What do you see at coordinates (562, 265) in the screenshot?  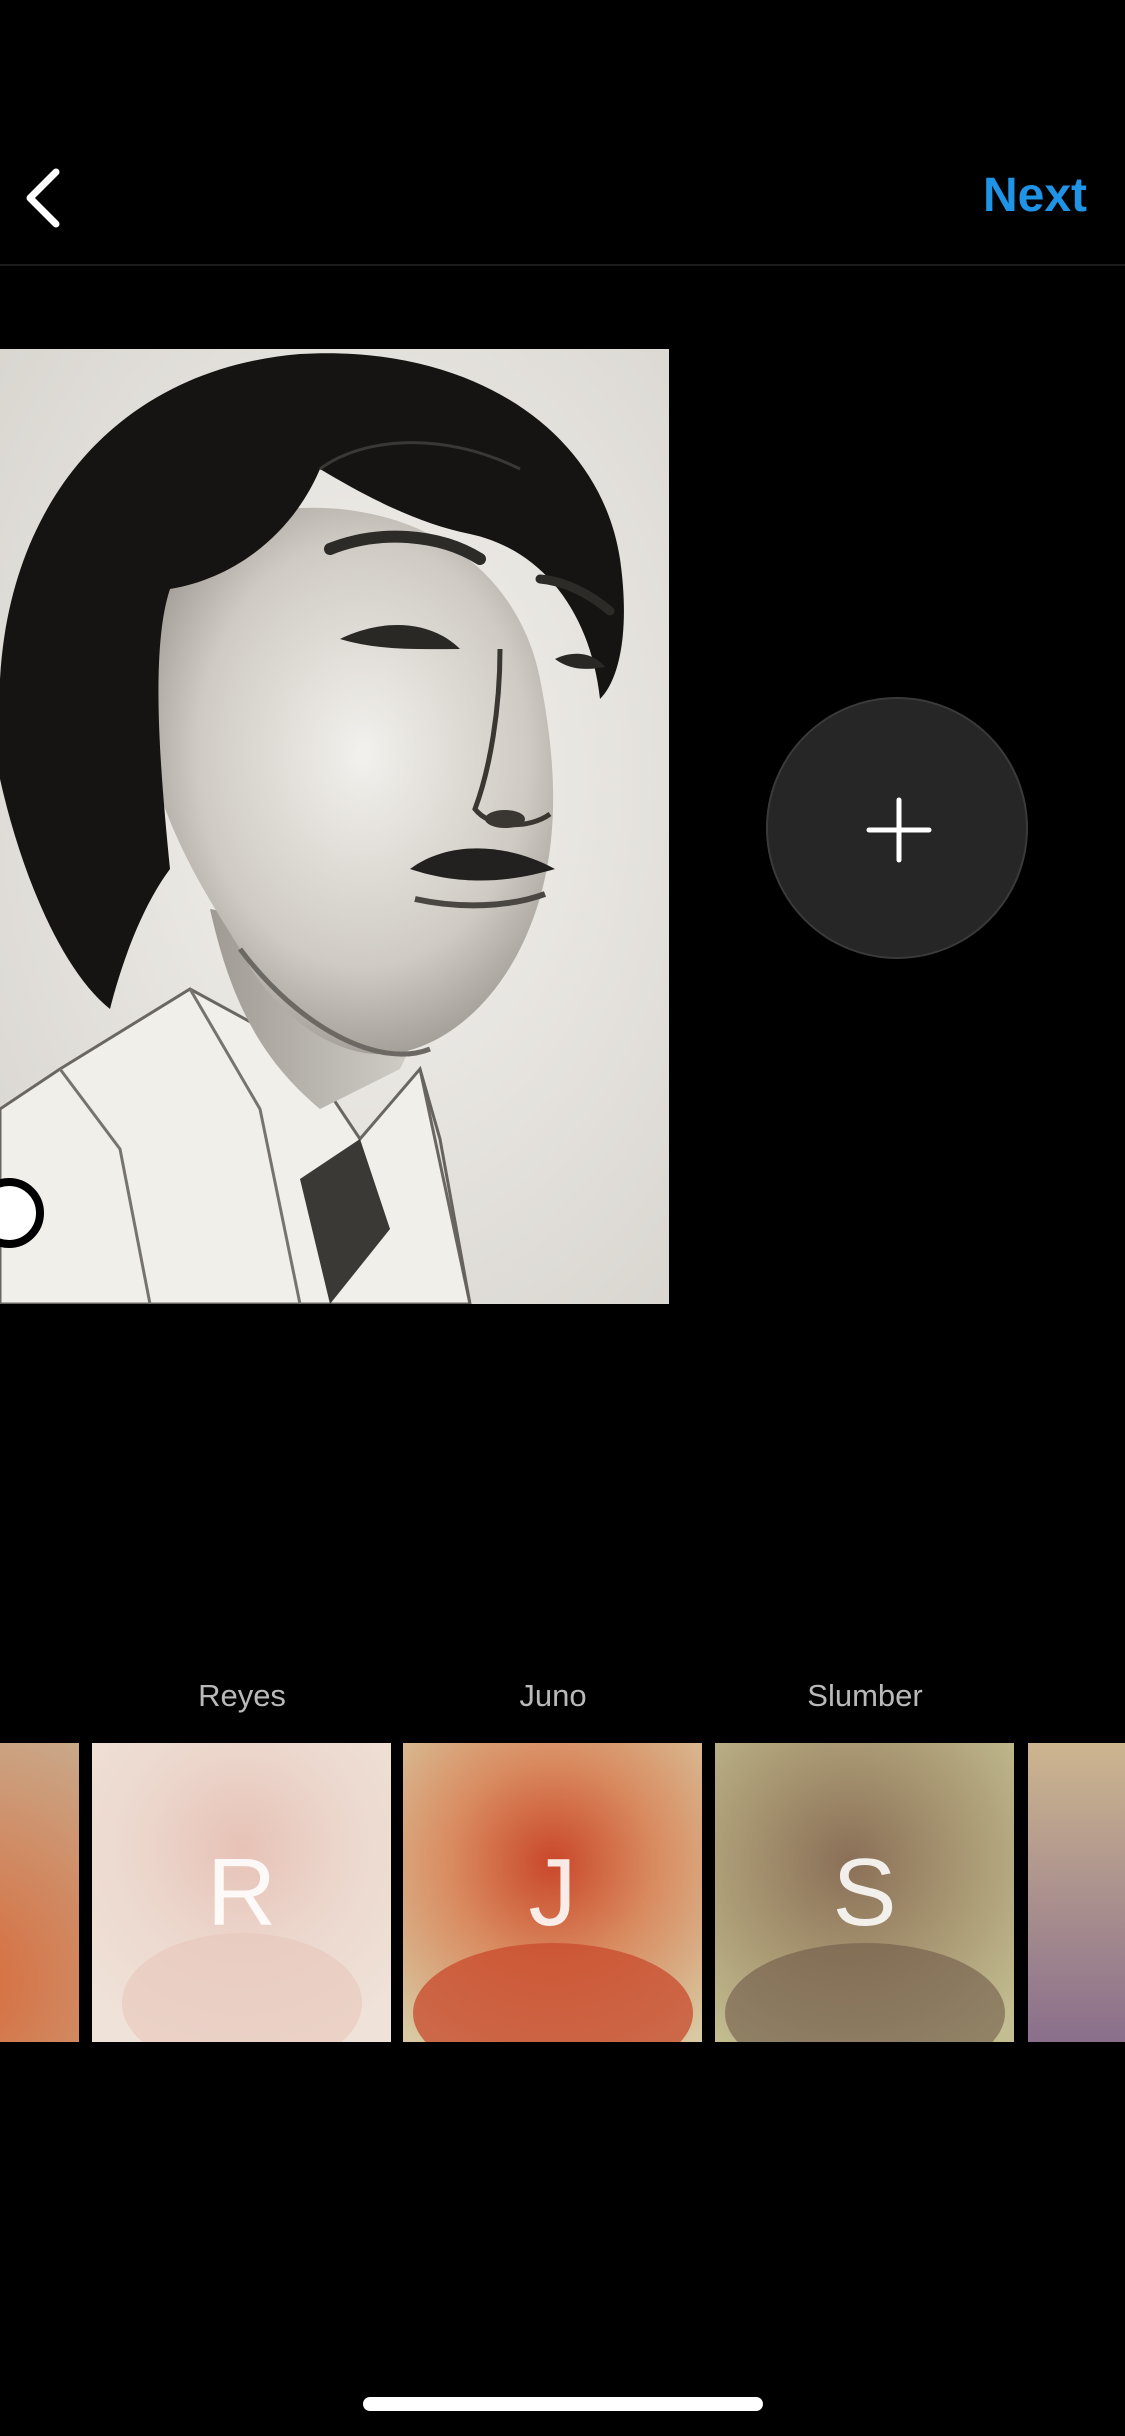 I see `header-divider` at bounding box center [562, 265].